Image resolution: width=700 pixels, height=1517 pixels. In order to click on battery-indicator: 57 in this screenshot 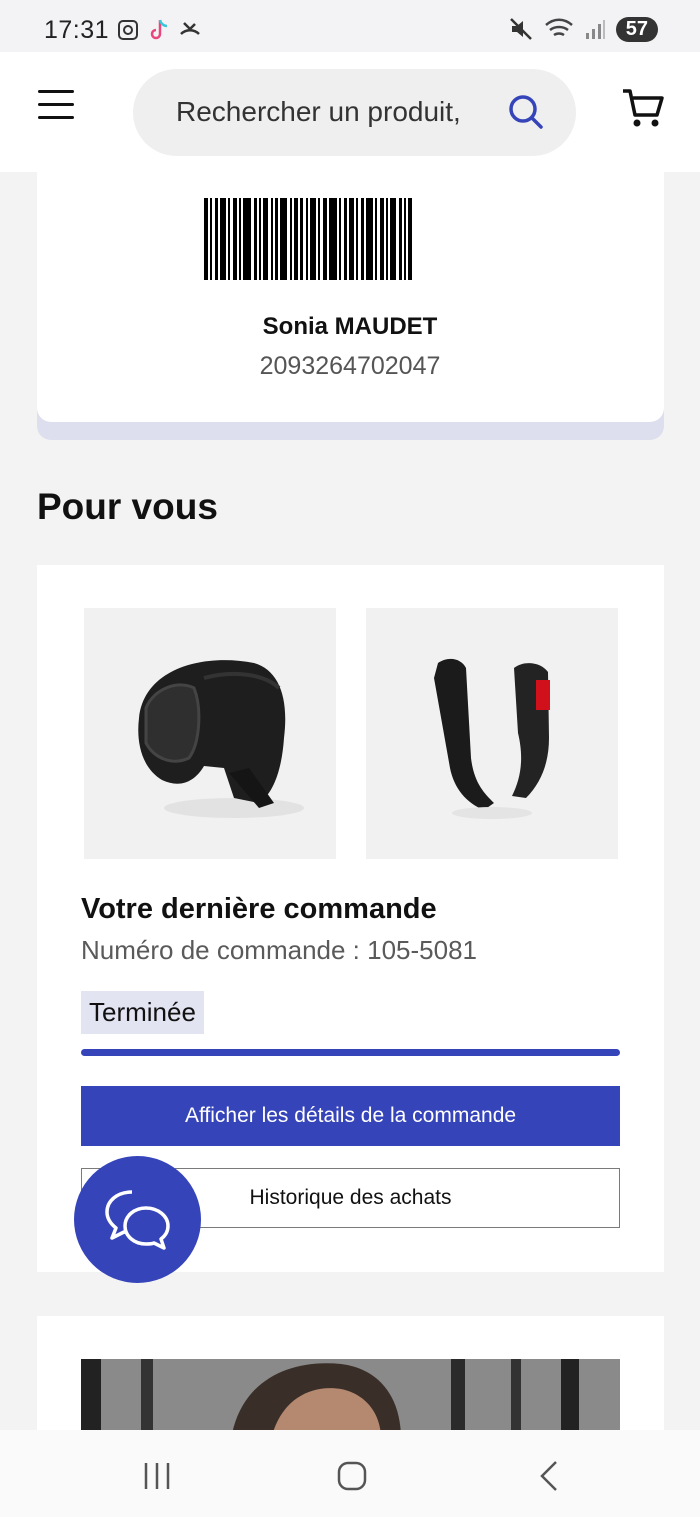, I will do `click(636, 29)`.